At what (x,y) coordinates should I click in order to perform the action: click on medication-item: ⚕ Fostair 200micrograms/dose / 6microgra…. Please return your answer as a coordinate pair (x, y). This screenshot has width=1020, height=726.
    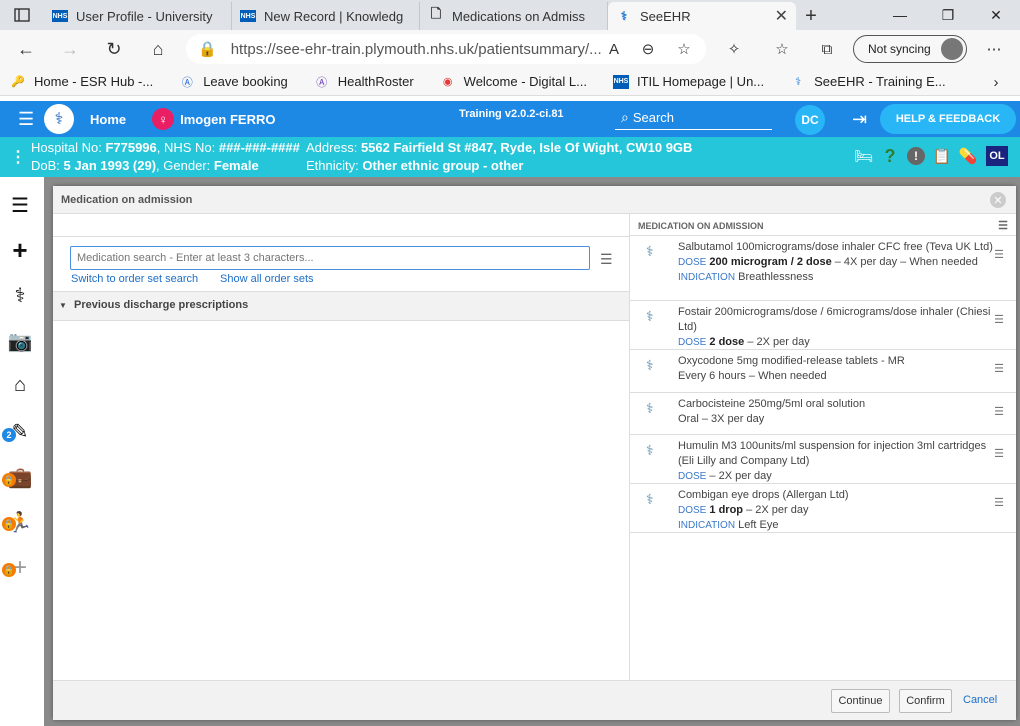
    Looking at the image, I should click on (823, 325).